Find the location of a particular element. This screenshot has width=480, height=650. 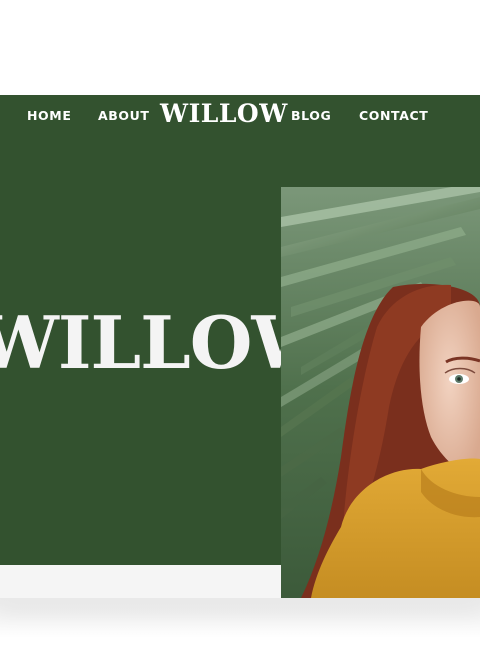

top-navigation: HOME ABOUT WILLOW BLOG CONTACT is located at coordinates (240, 116).